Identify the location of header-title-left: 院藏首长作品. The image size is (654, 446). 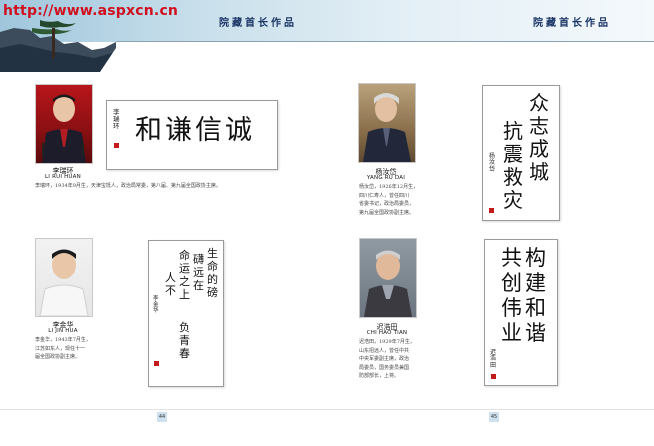
(258, 23).